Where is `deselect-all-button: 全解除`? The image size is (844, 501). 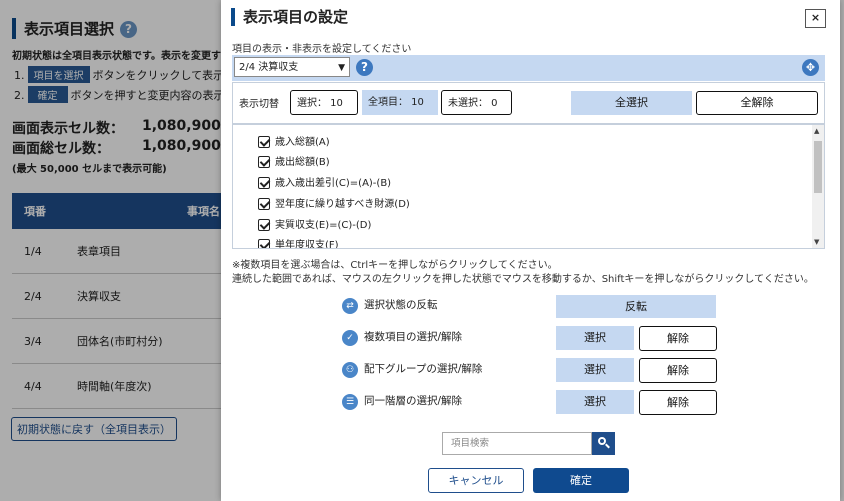 deselect-all-button: 全解除 is located at coordinates (757, 103).